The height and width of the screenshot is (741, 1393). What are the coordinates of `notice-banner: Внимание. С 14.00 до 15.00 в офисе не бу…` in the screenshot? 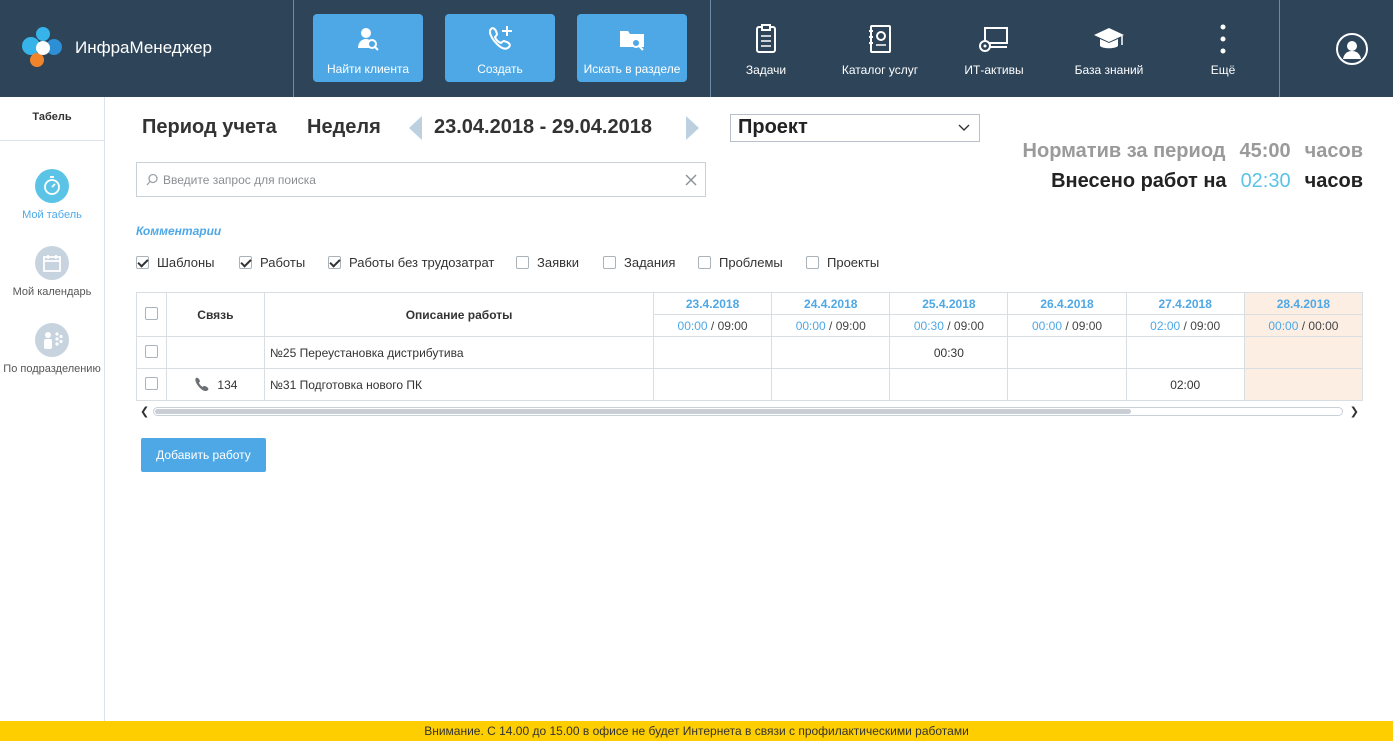 It's located at (696, 731).